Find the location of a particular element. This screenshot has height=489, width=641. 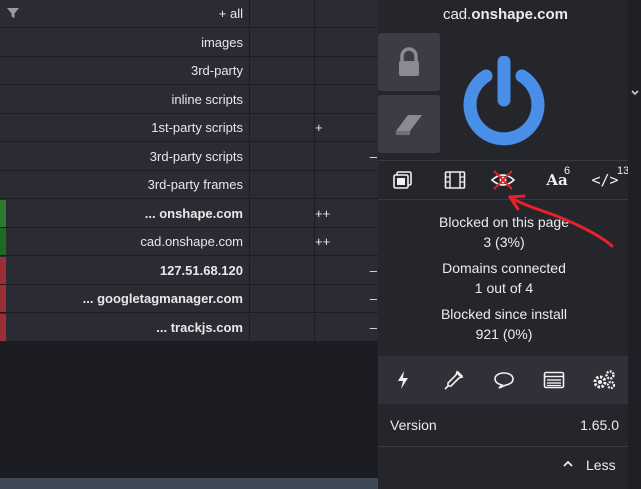

eraser-icon is located at coordinates (409, 125).